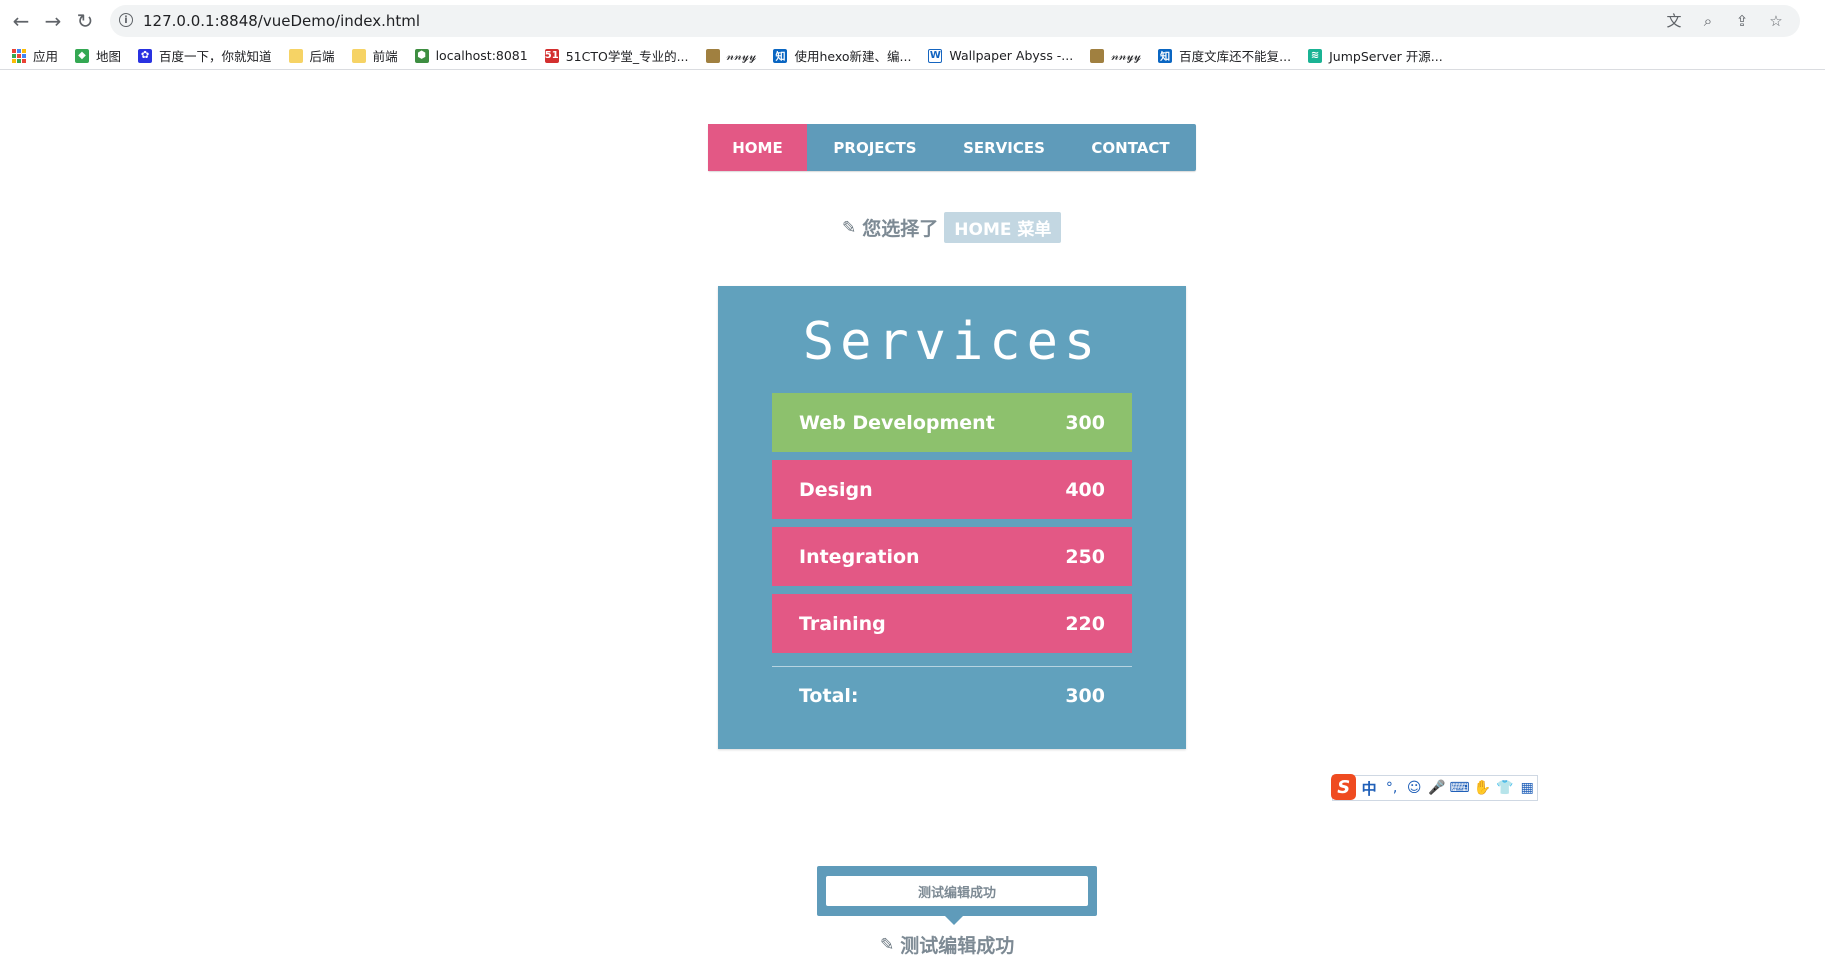  What do you see at coordinates (842, 623) in the screenshot?
I see `service-name: Training` at bounding box center [842, 623].